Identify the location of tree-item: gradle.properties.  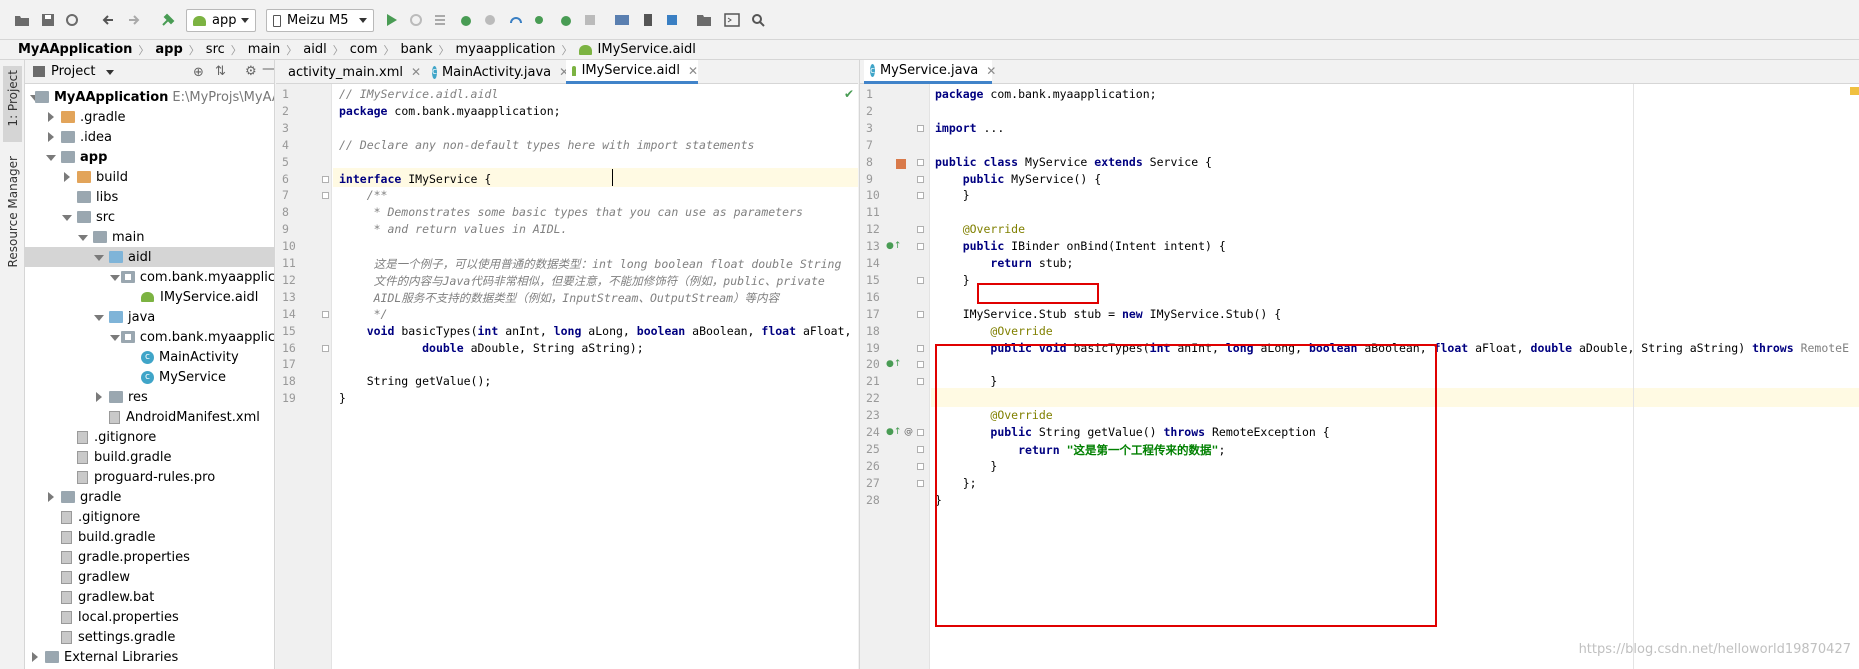
(149, 557).